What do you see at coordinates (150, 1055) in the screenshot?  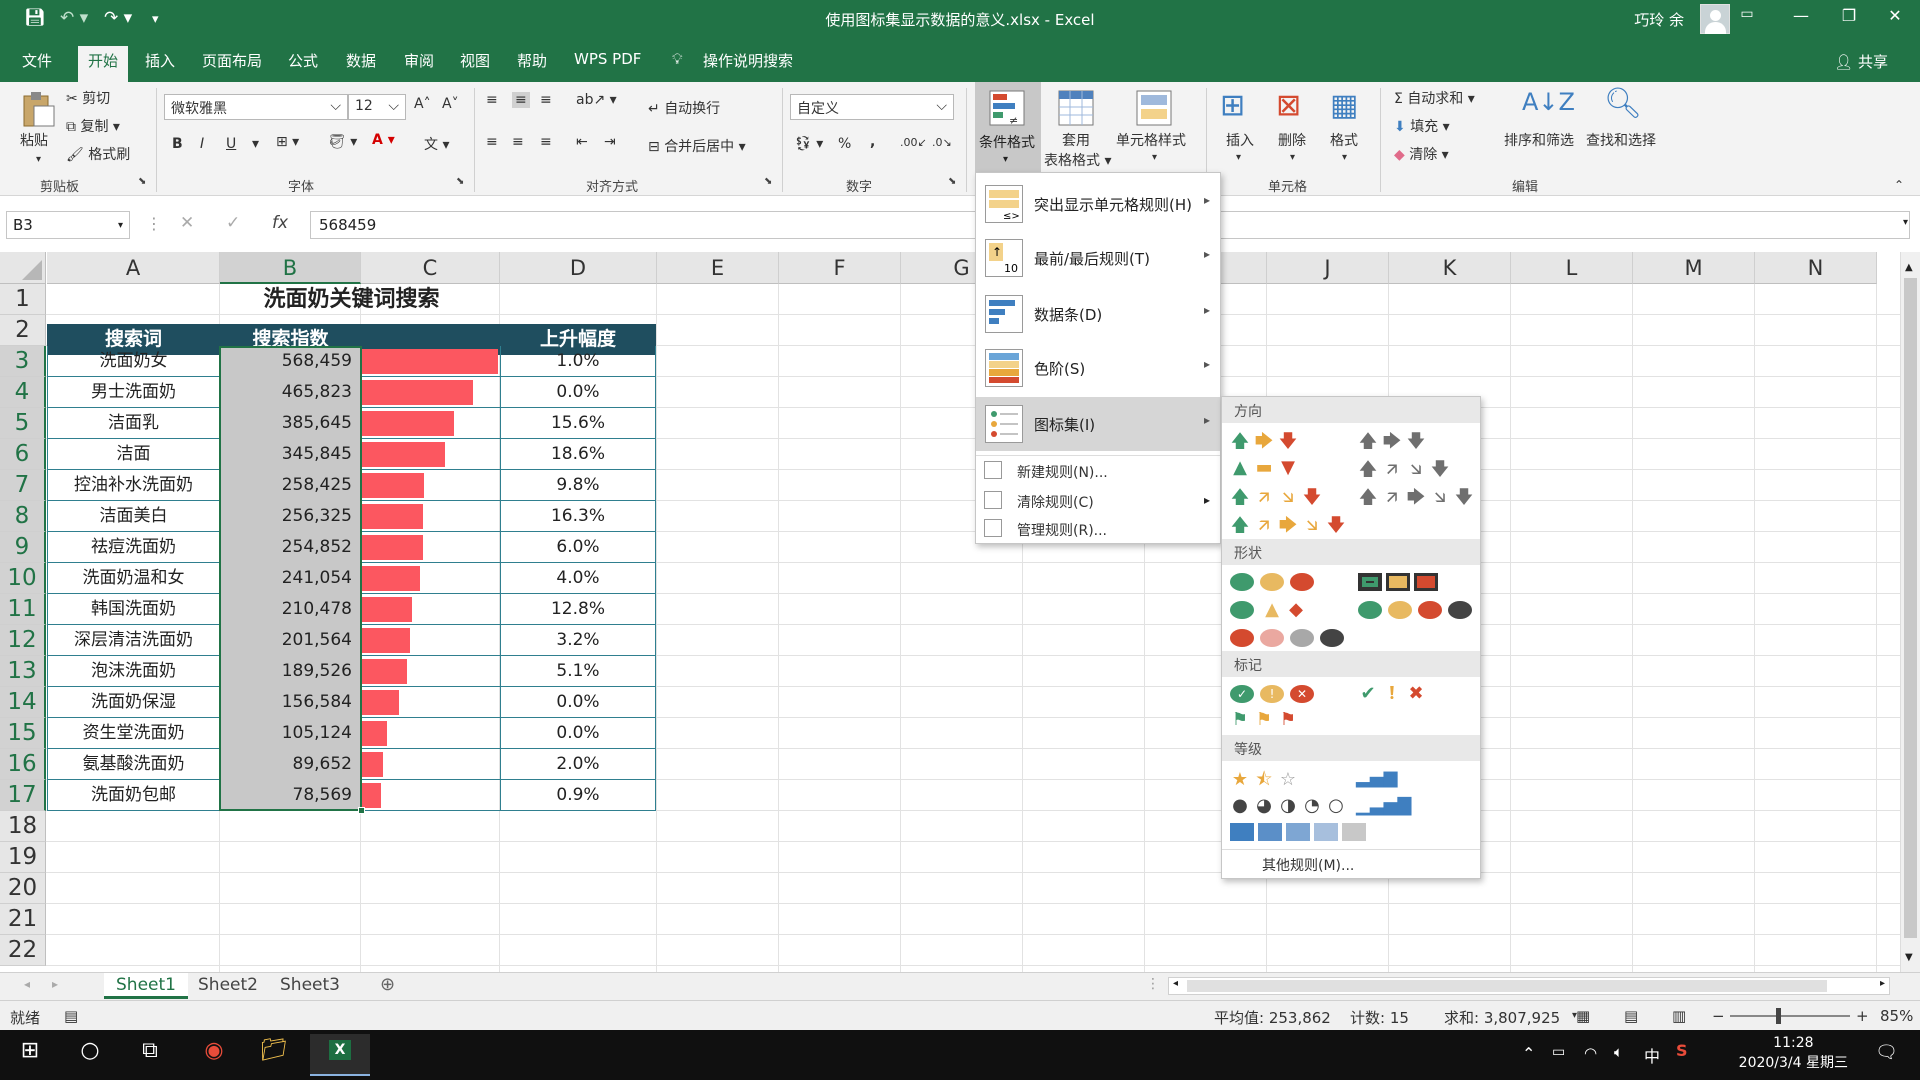 I see `task-view-icon: ⧉` at bounding box center [150, 1055].